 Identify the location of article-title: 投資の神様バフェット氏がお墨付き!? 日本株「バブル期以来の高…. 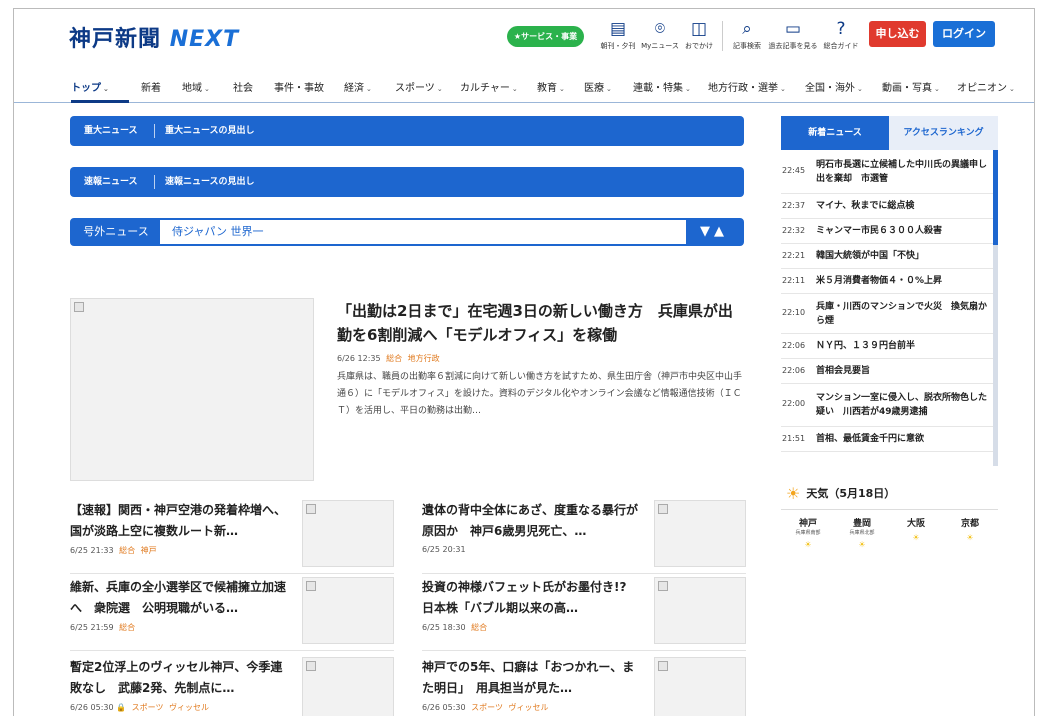
(533, 598).